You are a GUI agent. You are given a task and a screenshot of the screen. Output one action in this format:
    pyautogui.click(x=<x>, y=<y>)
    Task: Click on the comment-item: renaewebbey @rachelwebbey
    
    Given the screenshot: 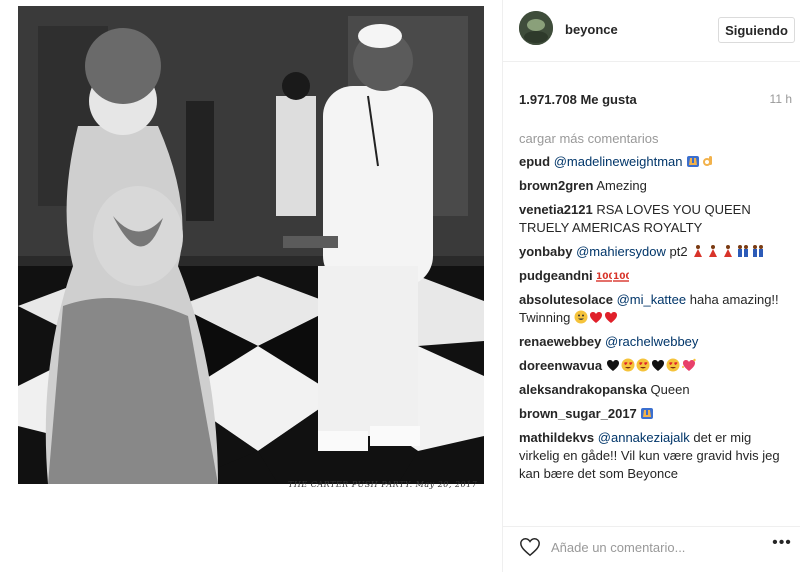 What is the action you would take?
    pyautogui.click(x=655, y=342)
    